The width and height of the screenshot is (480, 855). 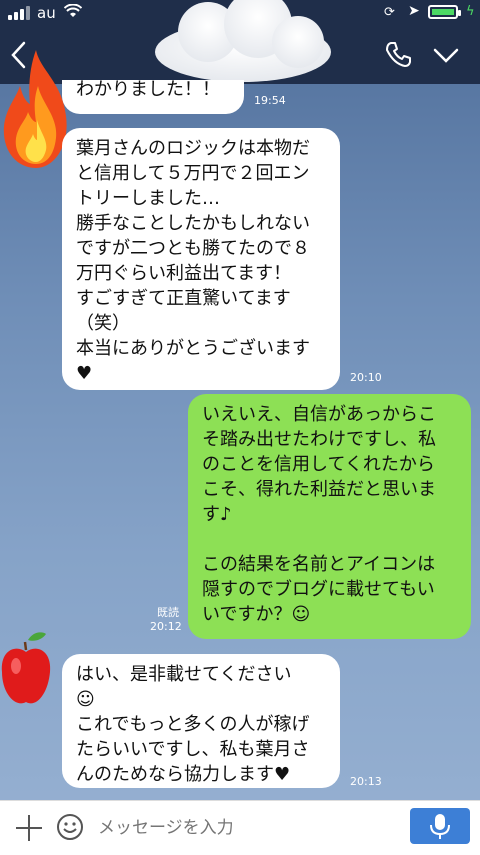 What do you see at coordinates (193, 148) in the screenshot?
I see `message-text-line: 葉月さんのロジックは本物だ` at bounding box center [193, 148].